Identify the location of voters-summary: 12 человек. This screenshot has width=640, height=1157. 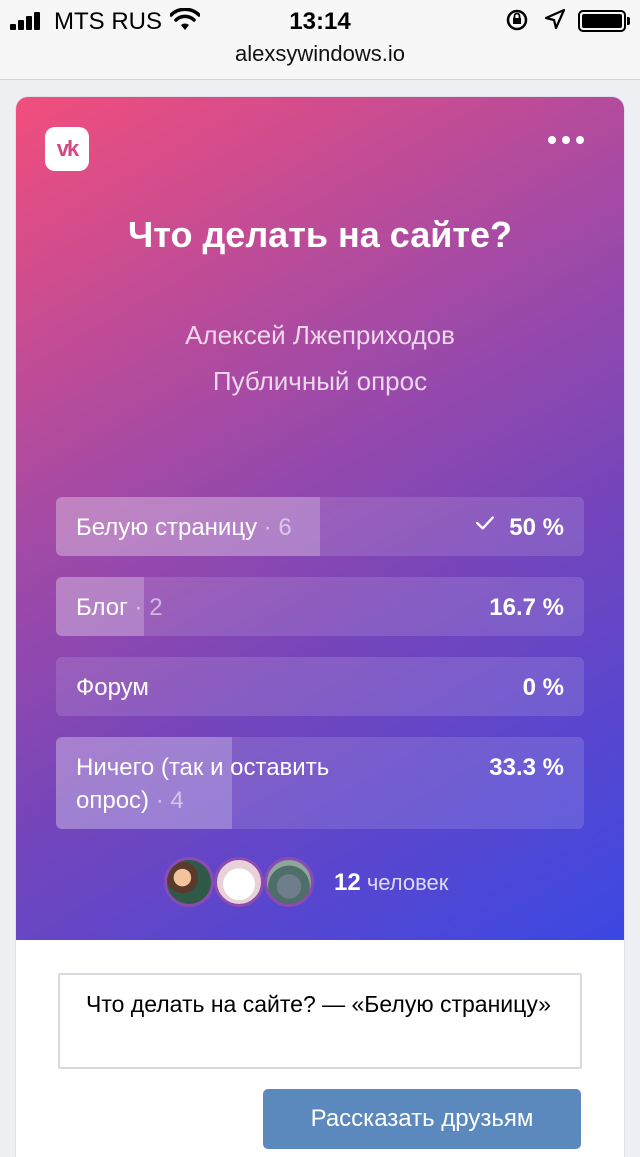
(324, 882).